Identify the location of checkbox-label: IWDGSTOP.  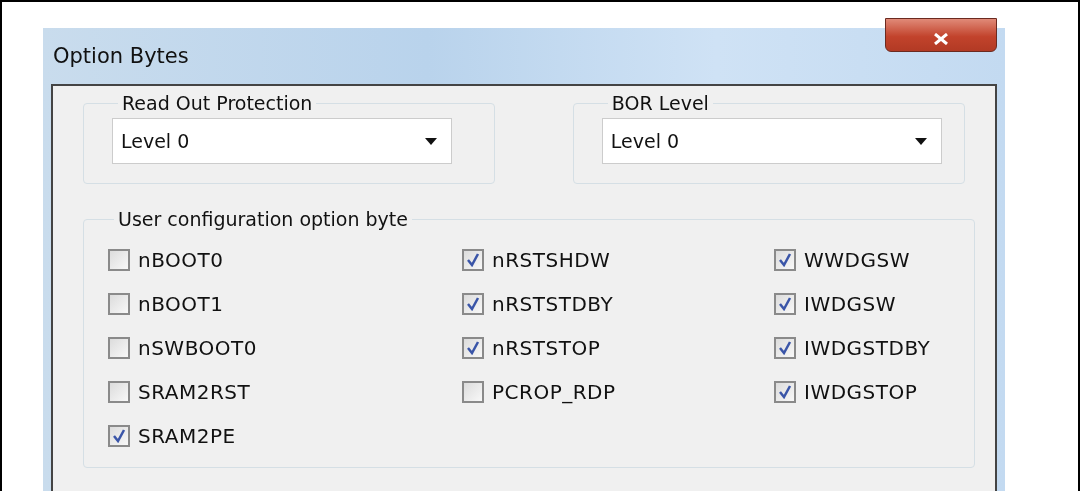
(861, 392).